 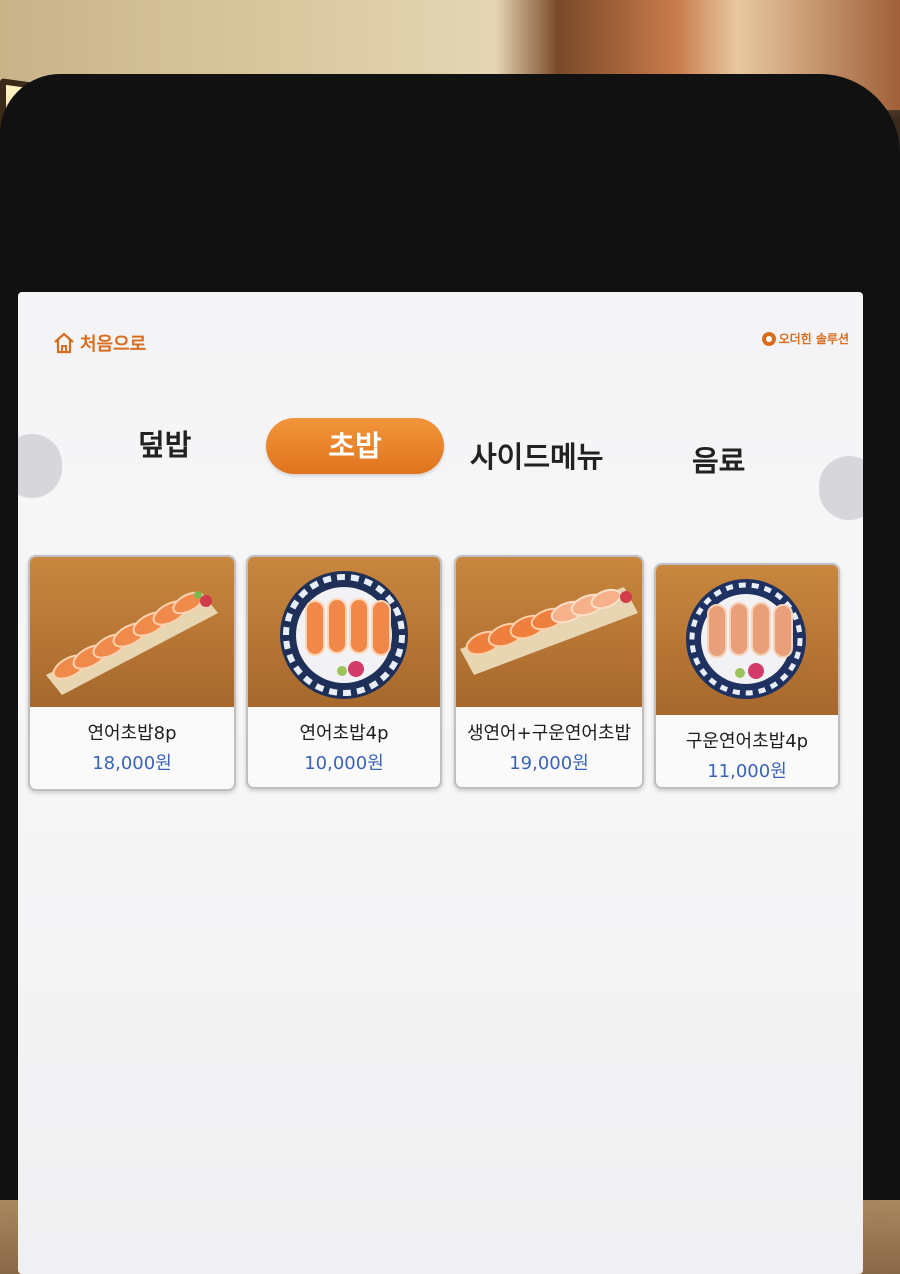 I want to click on category-tabs: 덮밥 초밥 사이드메뉴 음료, so click(x=440, y=447).